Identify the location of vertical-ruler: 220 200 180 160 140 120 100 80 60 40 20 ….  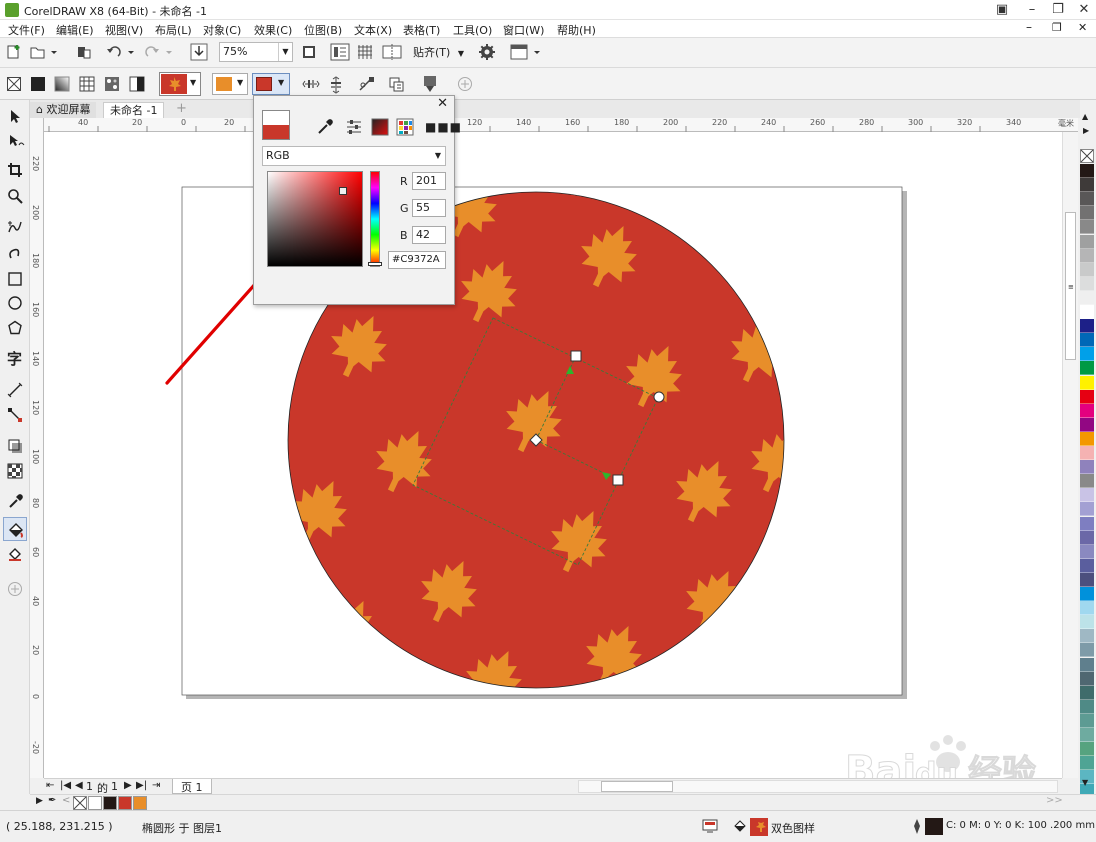
(37, 448).